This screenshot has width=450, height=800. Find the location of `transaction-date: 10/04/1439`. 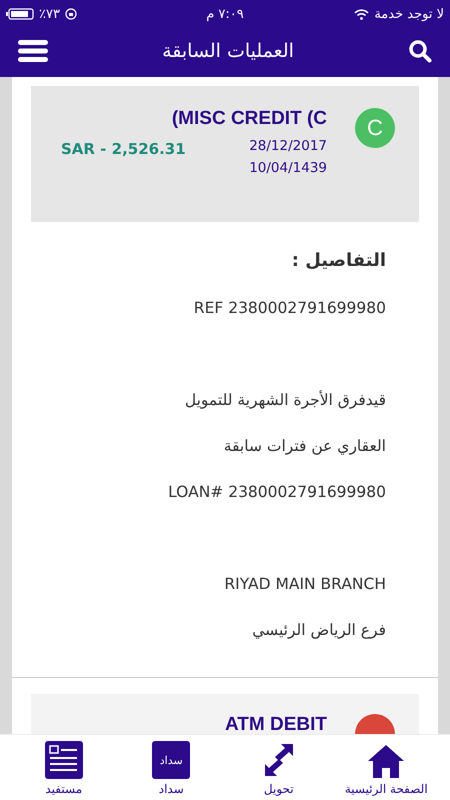

transaction-date: 10/04/1439 is located at coordinates (288, 168).